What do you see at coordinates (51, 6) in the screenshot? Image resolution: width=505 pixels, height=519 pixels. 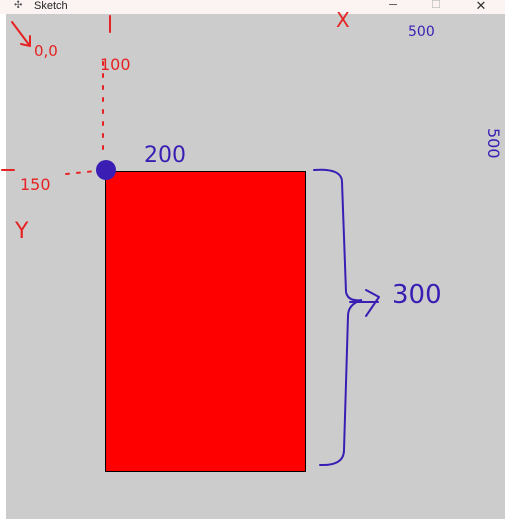 I see `window-title: Sketch` at bounding box center [51, 6].